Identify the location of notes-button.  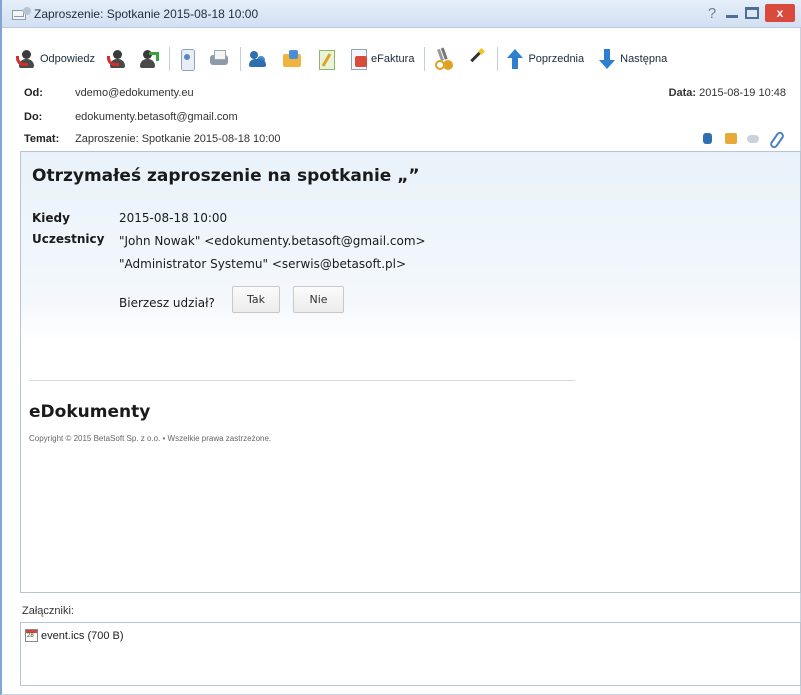
(326, 59).